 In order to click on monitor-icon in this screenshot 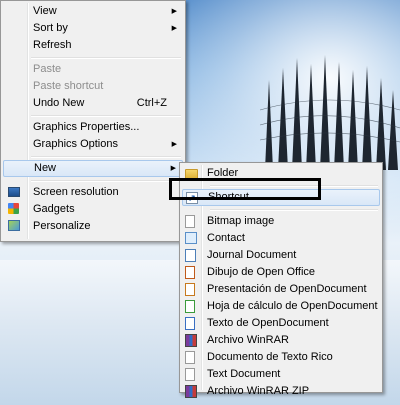, I will do `click(14, 192)`.